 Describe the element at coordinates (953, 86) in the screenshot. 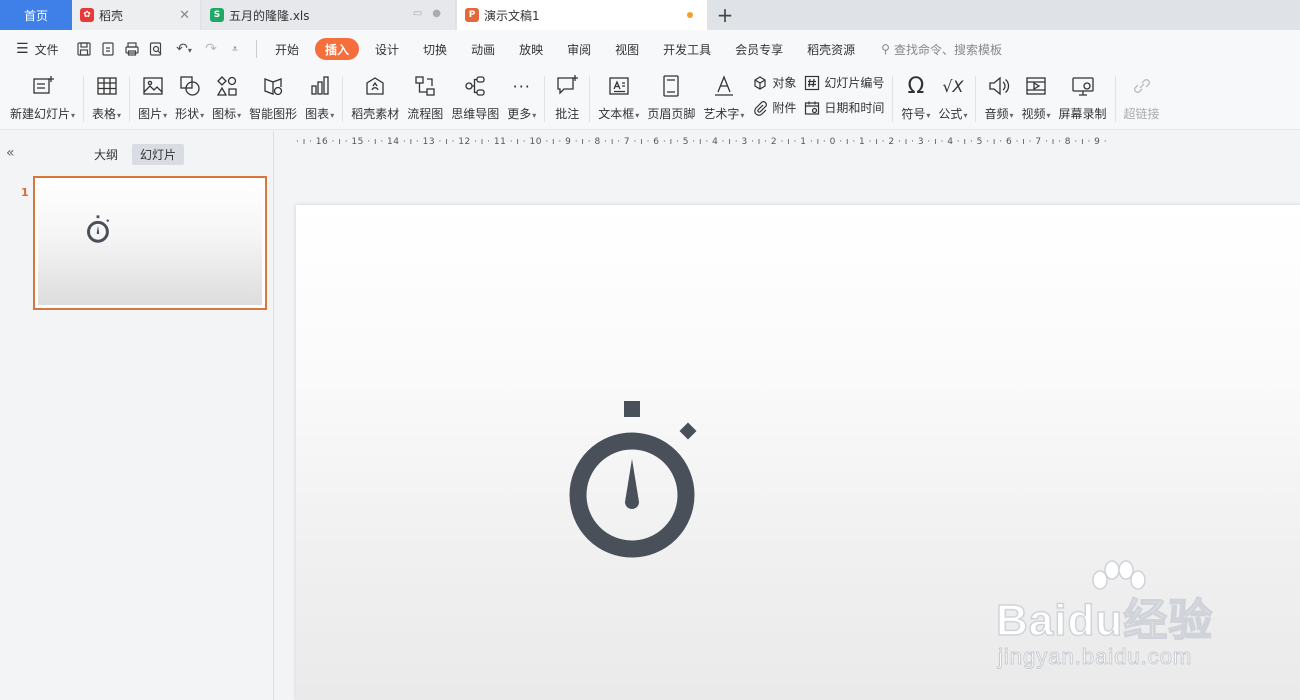

I see `formula-icon: √X` at that location.